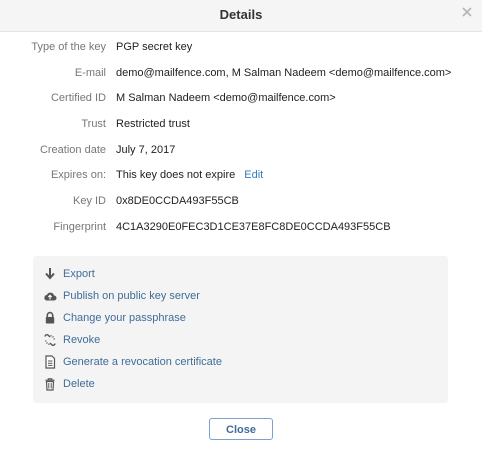 The height and width of the screenshot is (450, 482). What do you see at coordinates (82, 340) in the screenshot?
I see `action-label: Revoke` at bounding box center [82, 340].